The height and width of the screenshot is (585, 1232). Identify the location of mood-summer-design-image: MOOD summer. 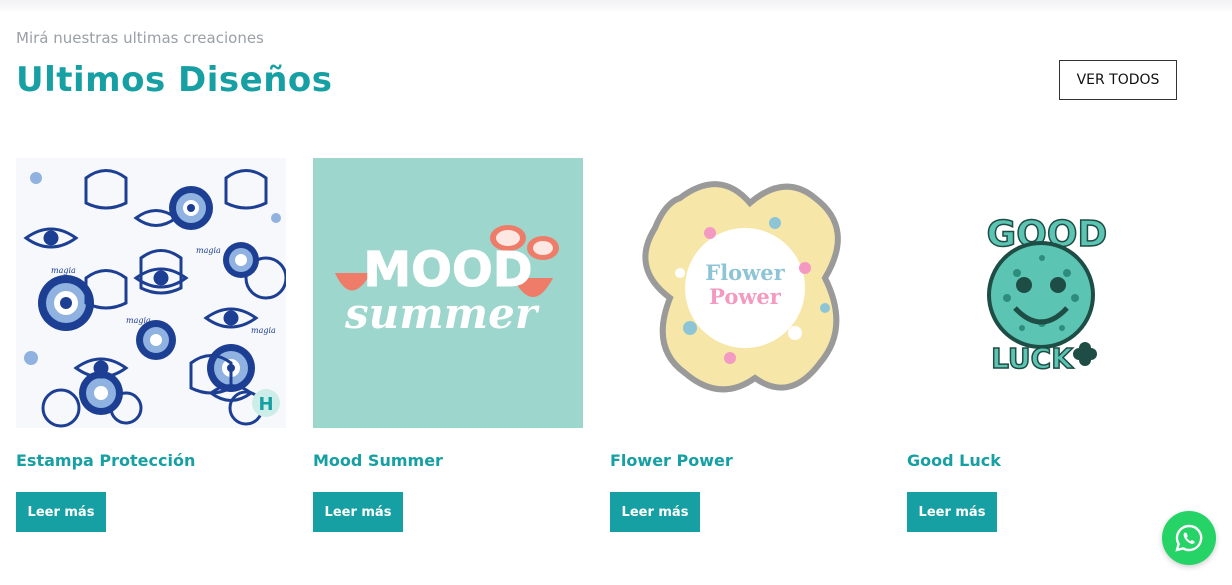
(448, 293).